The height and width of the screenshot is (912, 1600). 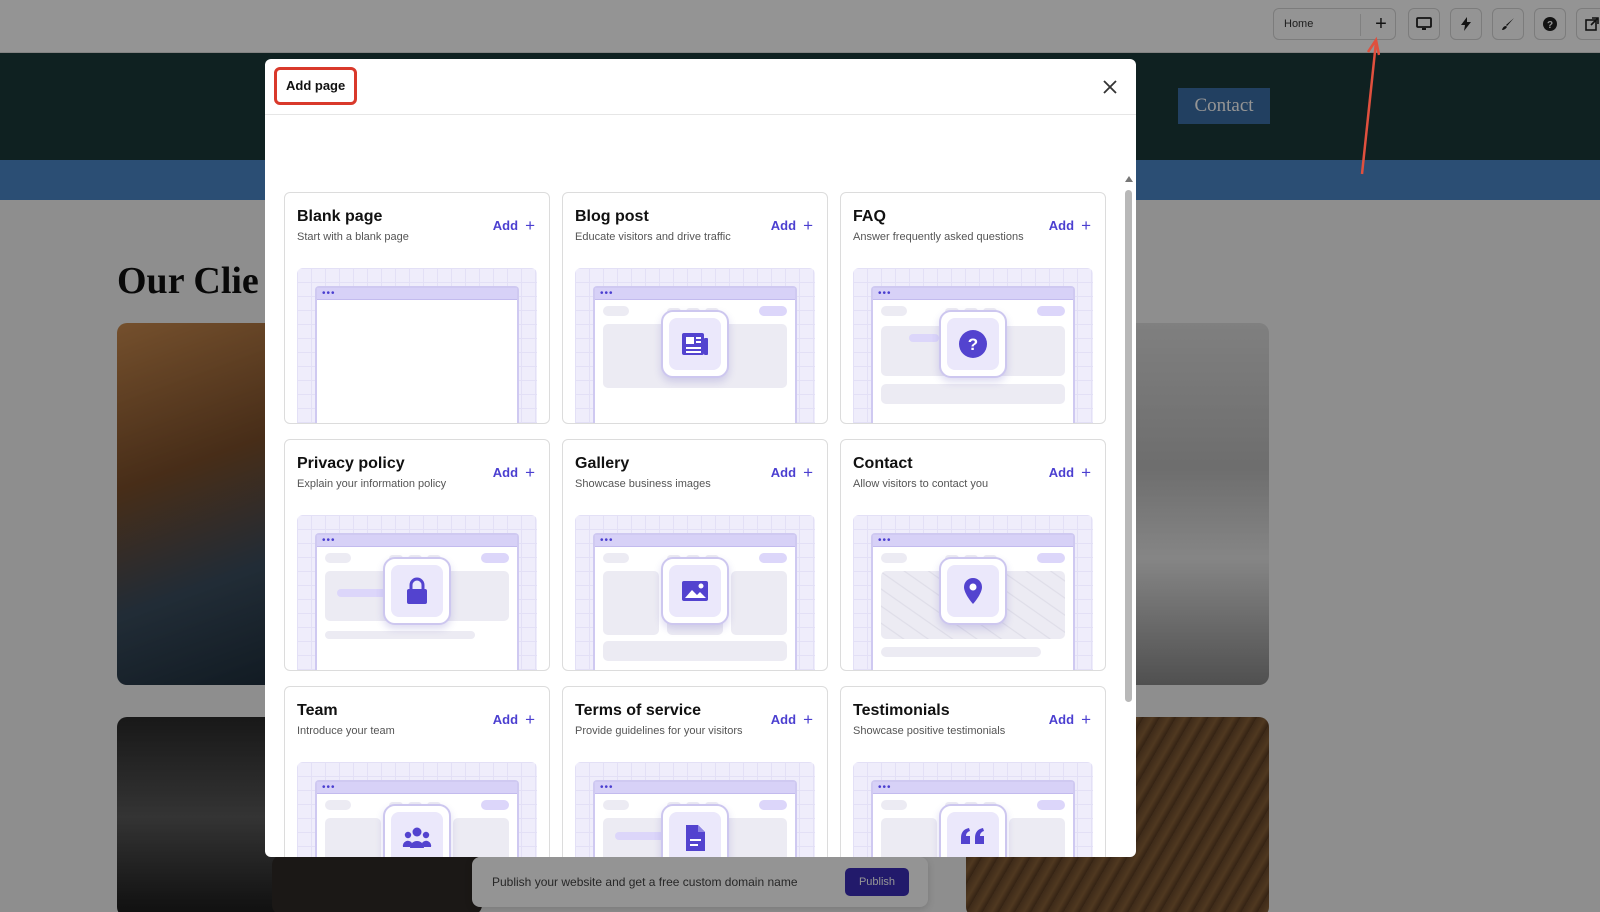 I want to click on dialog-header: Add page, so click(x=700, y=87).